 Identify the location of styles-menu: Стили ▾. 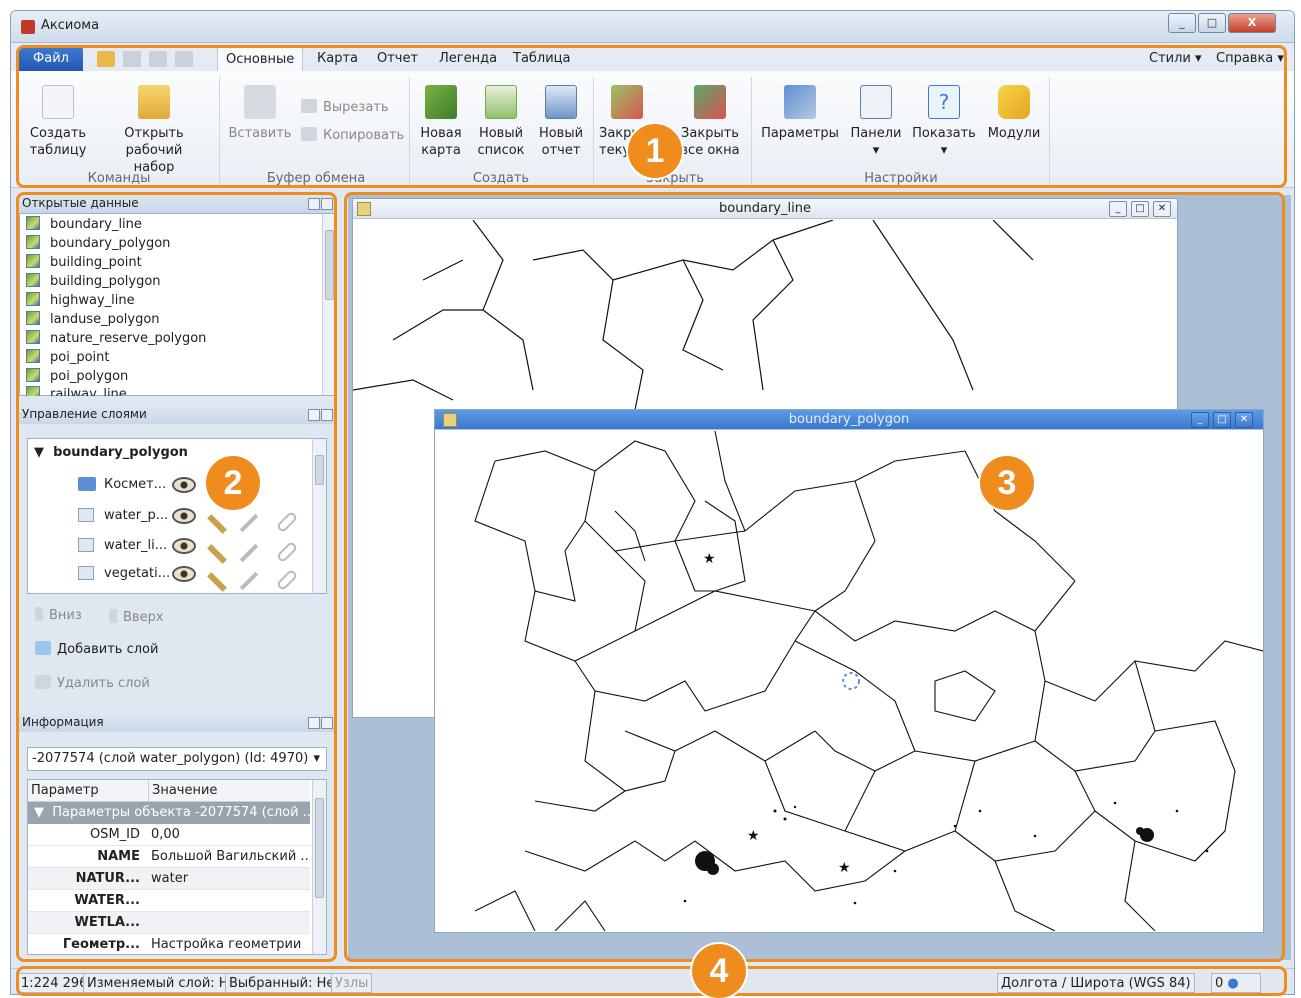
(1175, 59).